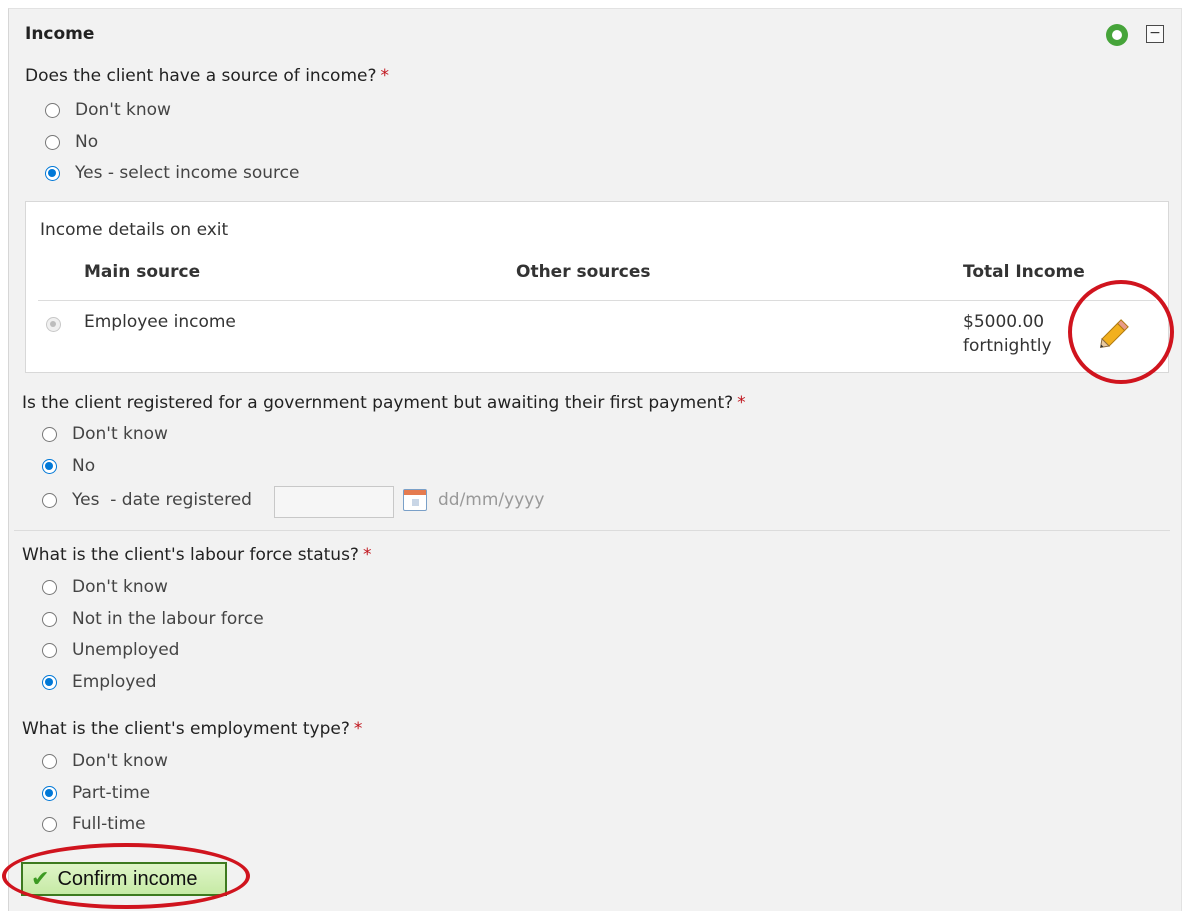  Describe the element at coordinates (592, 530) in the screenshot. I see `section-divider` at that location.